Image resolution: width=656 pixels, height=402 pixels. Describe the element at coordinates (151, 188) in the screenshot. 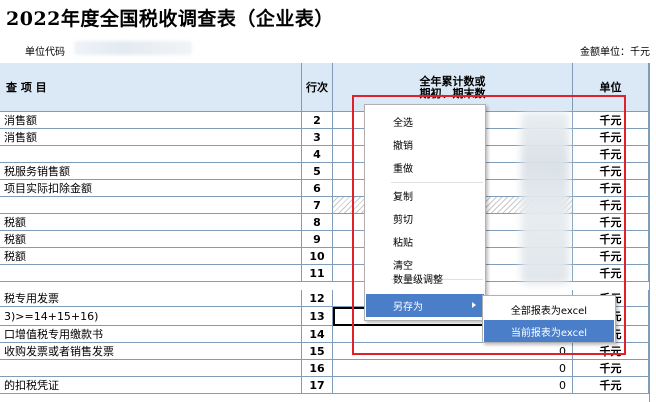

I see `row-item: 项目实际扣除金额` at that location.